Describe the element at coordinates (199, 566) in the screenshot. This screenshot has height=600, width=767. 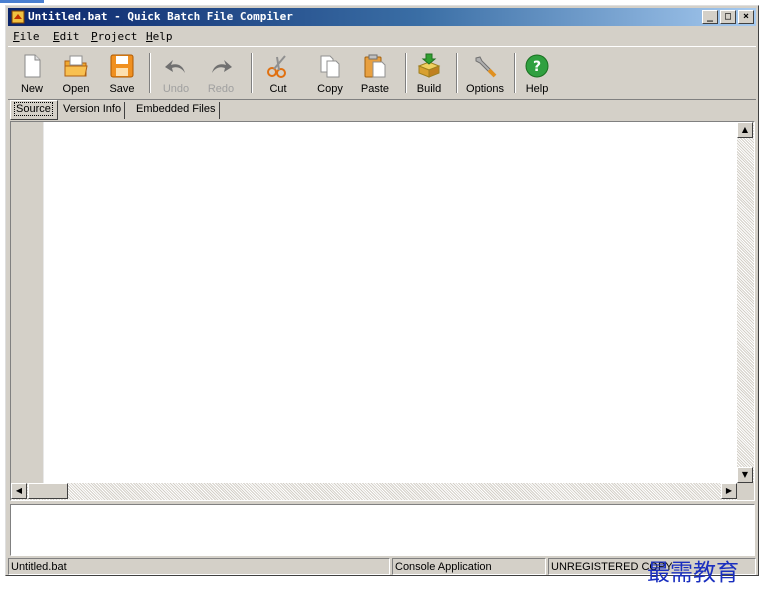
I see `status-file-name: Untitled.bat` at that location.